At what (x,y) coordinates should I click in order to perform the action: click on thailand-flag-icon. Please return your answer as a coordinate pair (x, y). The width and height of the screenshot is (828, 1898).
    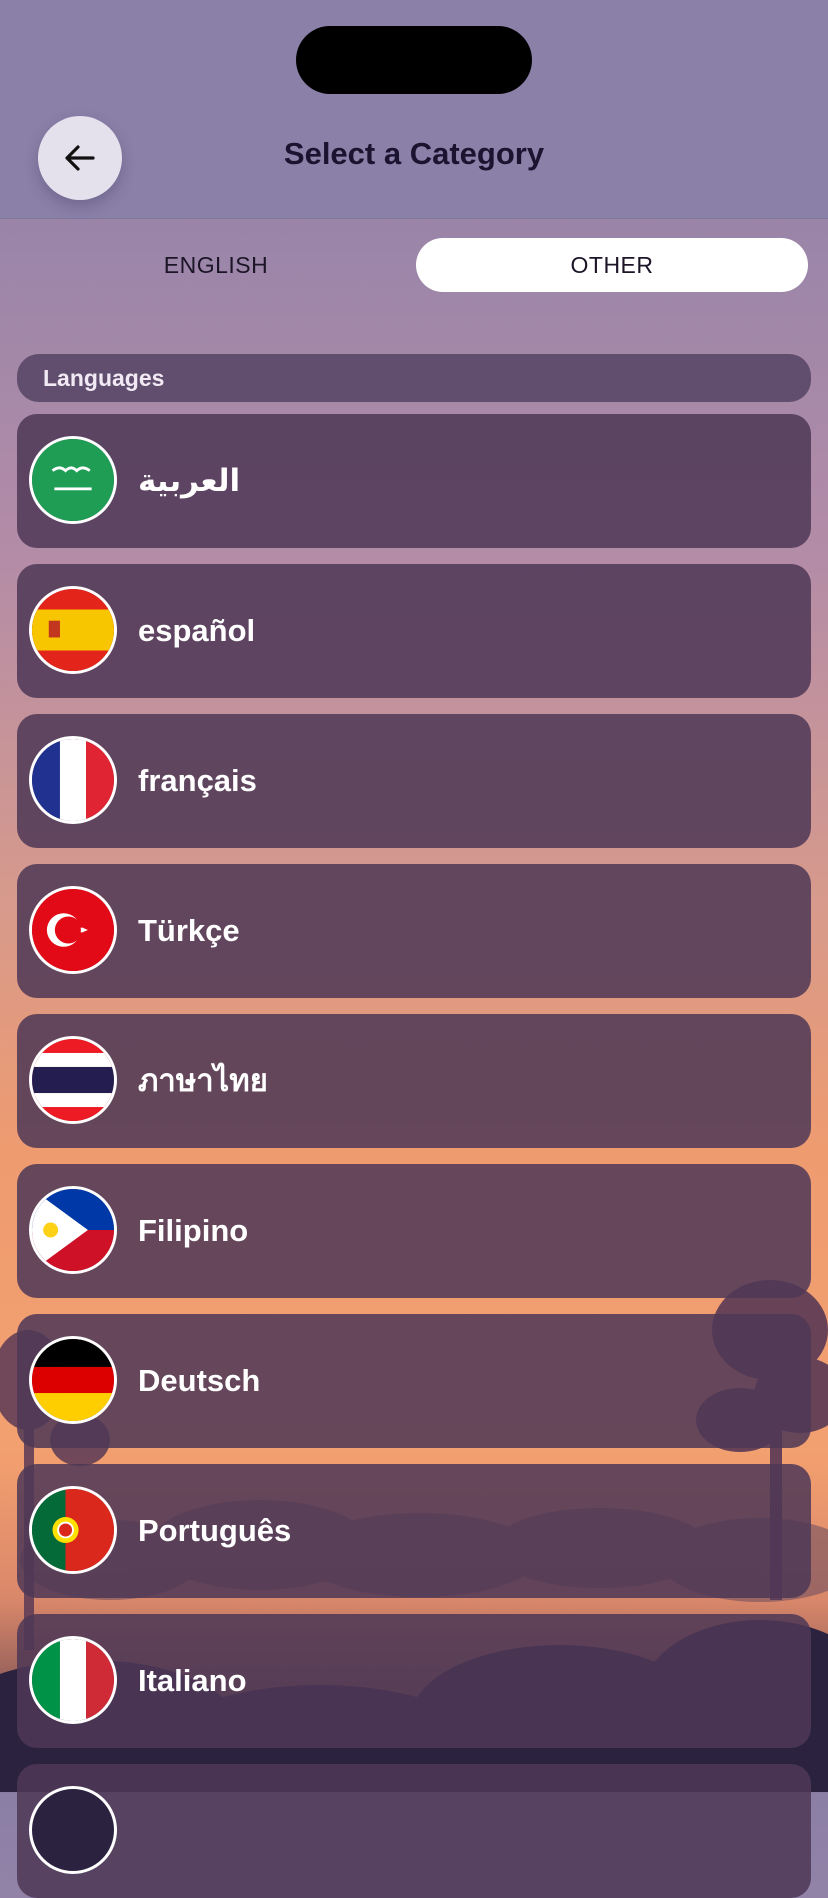
    Looking at the image, I should click on (73, 1080).